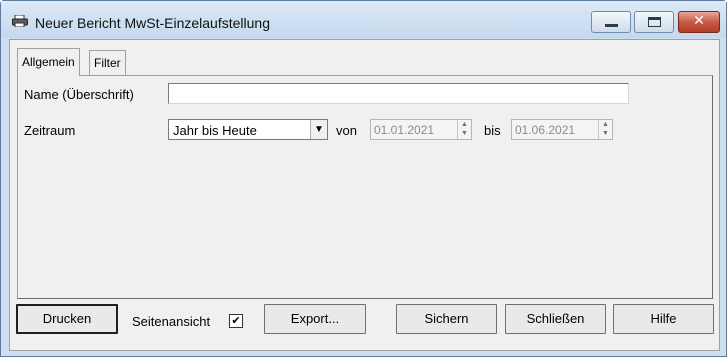  What do you see at coordinates (545, 130) in the screenshot?
I see `to-date-value: 01.06.2021` at bounding box center [545, 130].